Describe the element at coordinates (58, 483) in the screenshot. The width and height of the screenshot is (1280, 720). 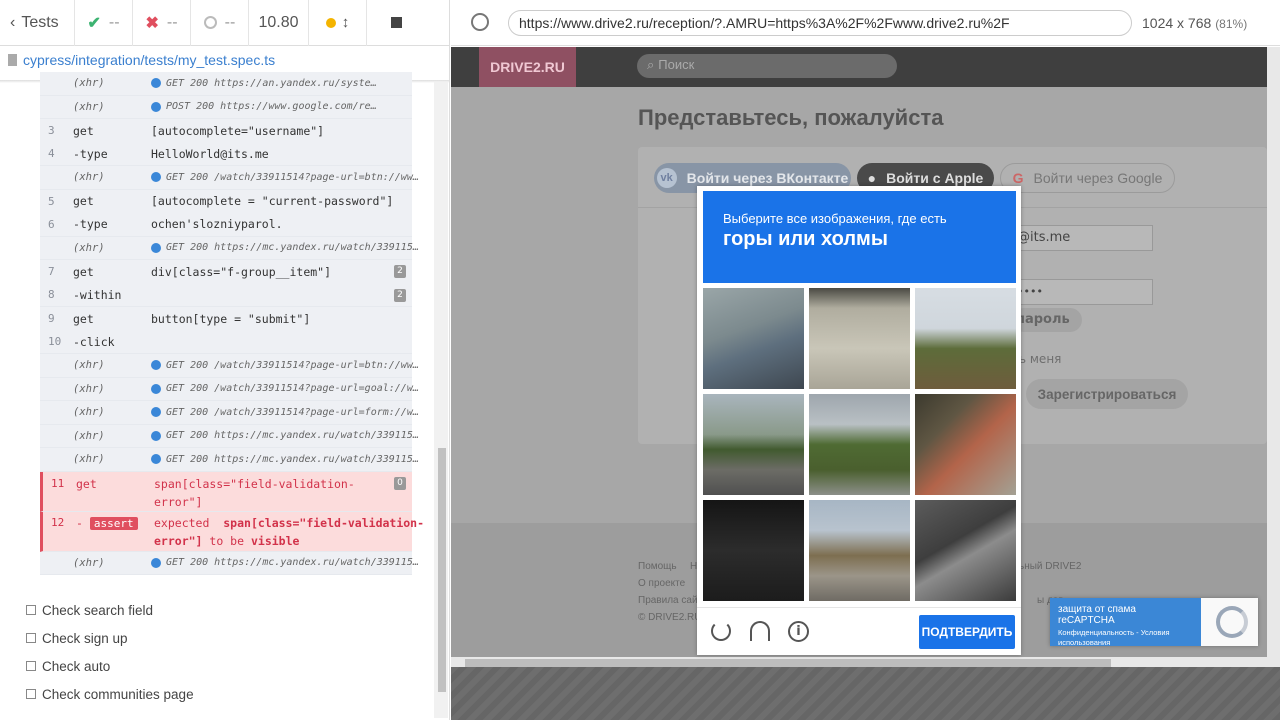
I see `command-number: 11` at that location.